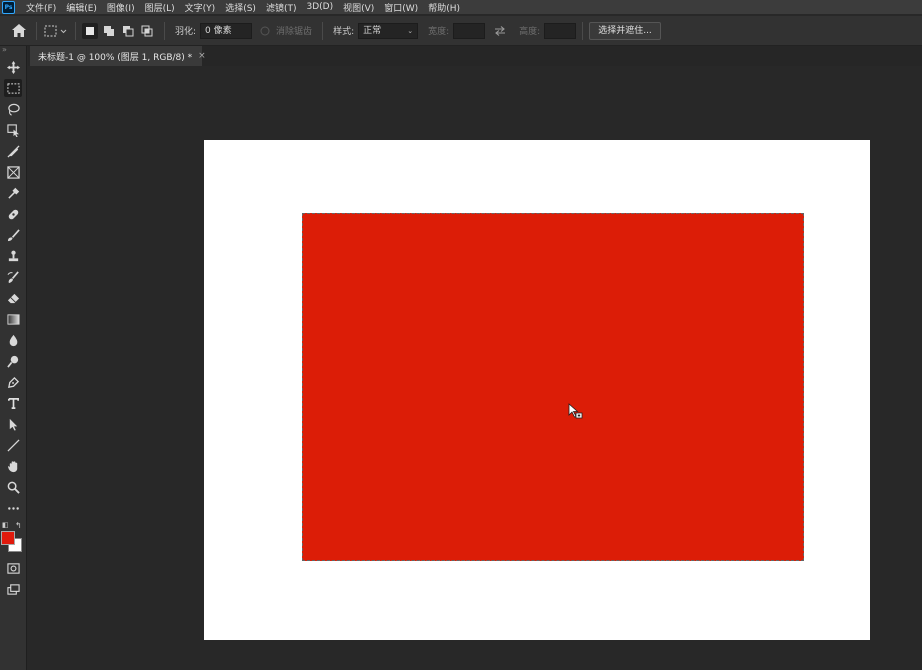 The image size is (922, 670). What do you see at coordinates (13, 319) in the screenshot?
I see `gradient-tool-icon` at bounding box center [13, 319].